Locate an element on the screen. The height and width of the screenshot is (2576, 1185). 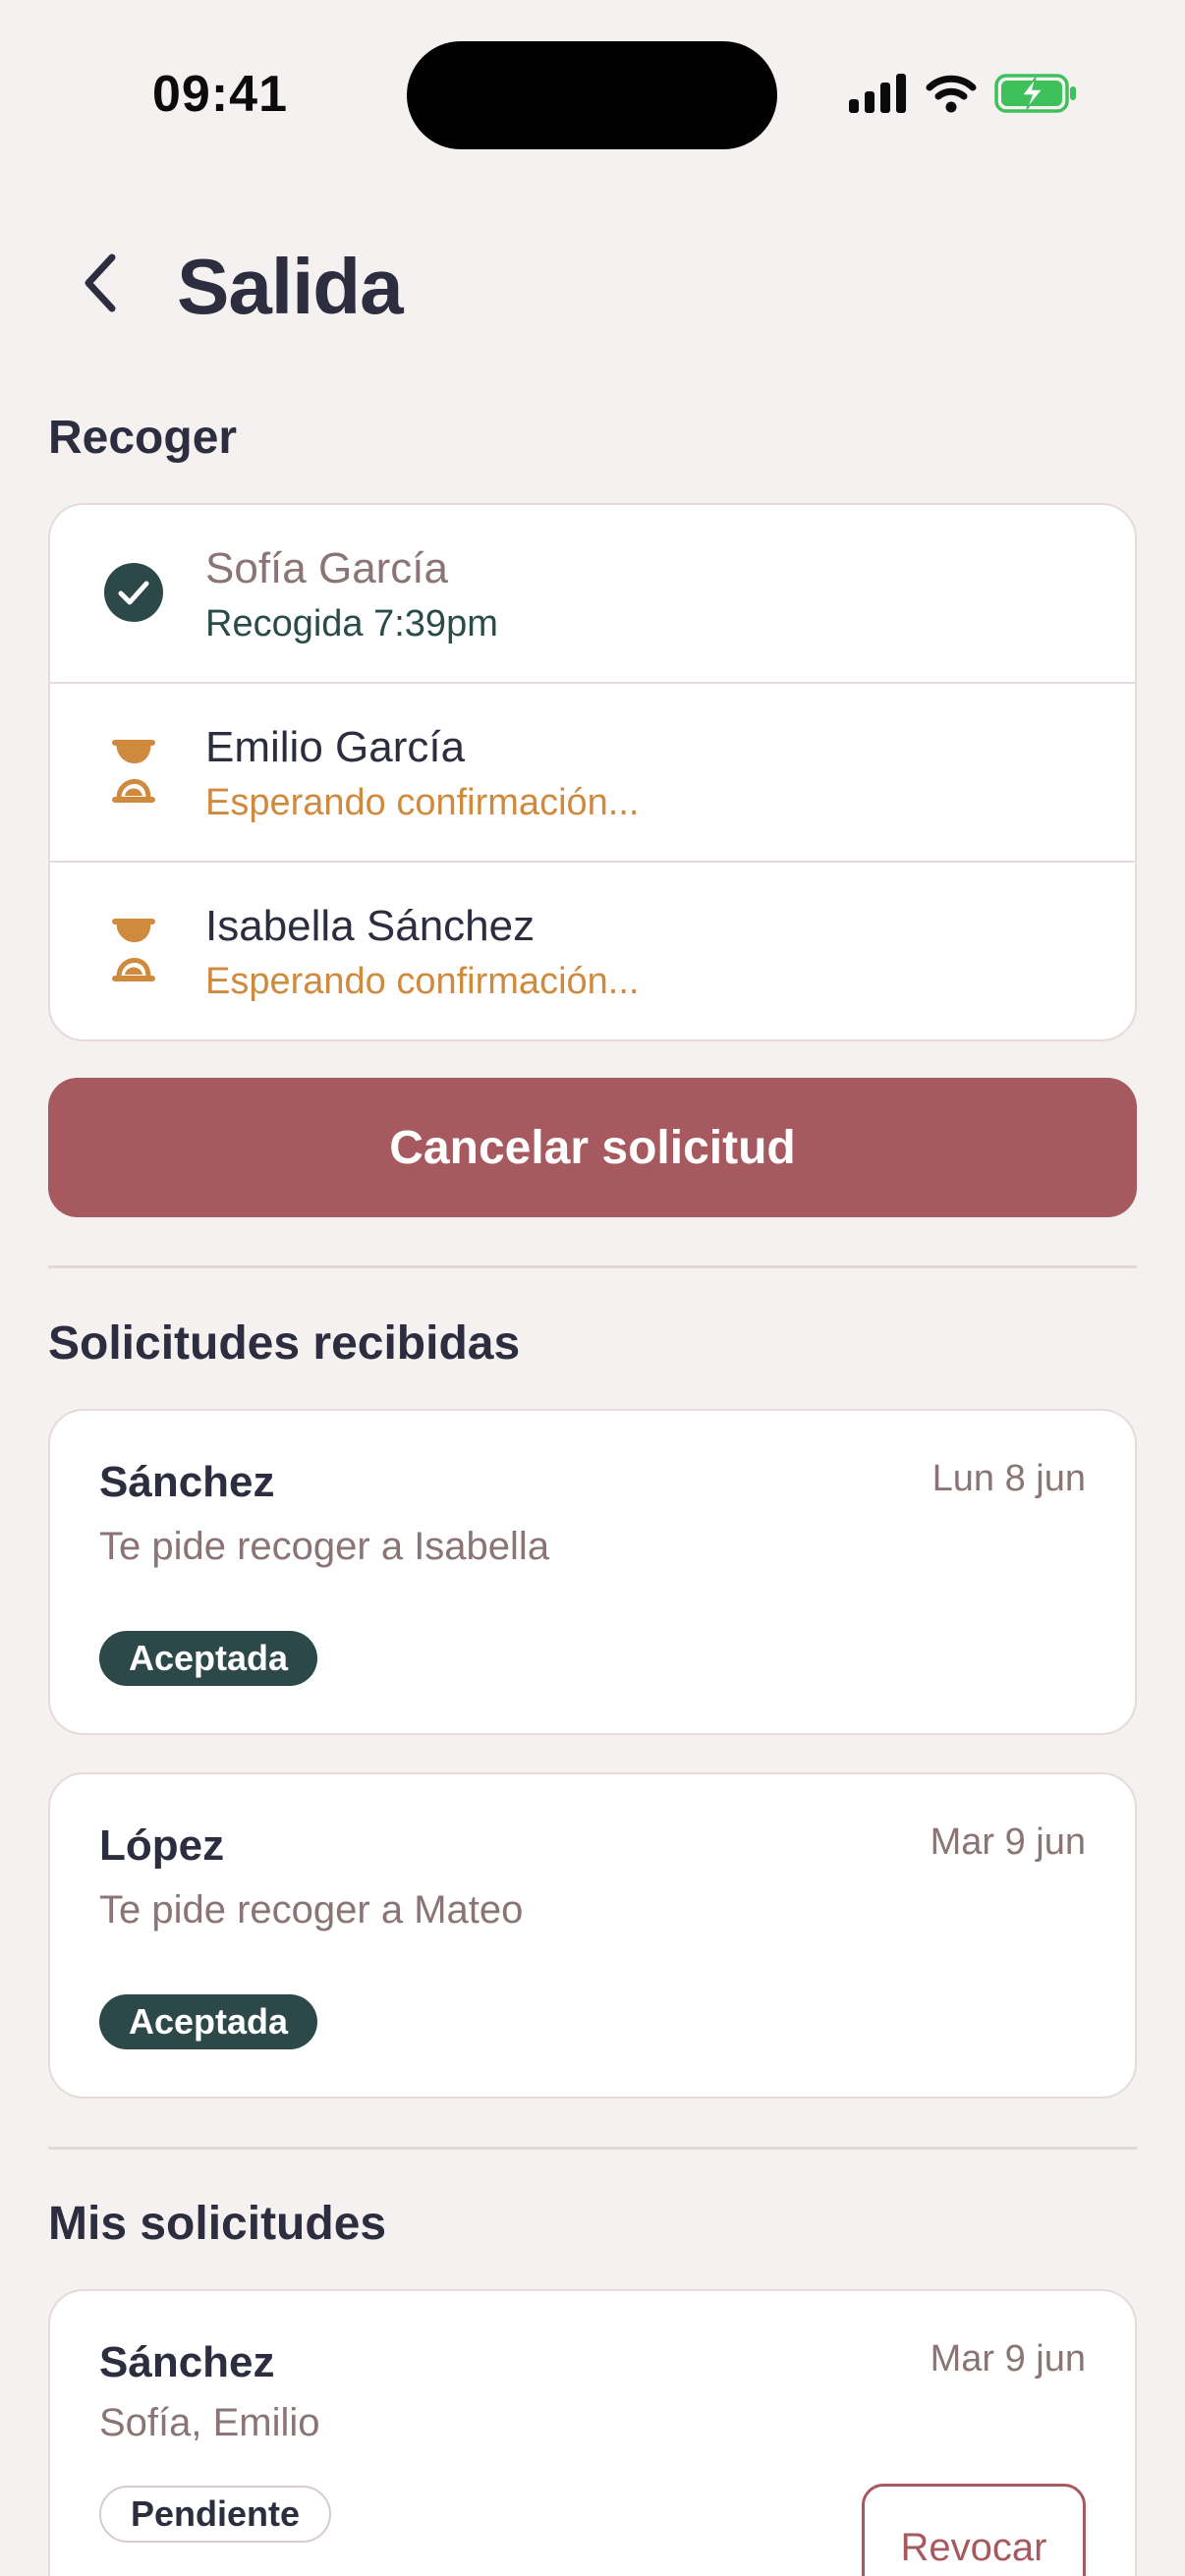
request-description: Te pide recoger a Mateo is located at coordinates (312, 1910).